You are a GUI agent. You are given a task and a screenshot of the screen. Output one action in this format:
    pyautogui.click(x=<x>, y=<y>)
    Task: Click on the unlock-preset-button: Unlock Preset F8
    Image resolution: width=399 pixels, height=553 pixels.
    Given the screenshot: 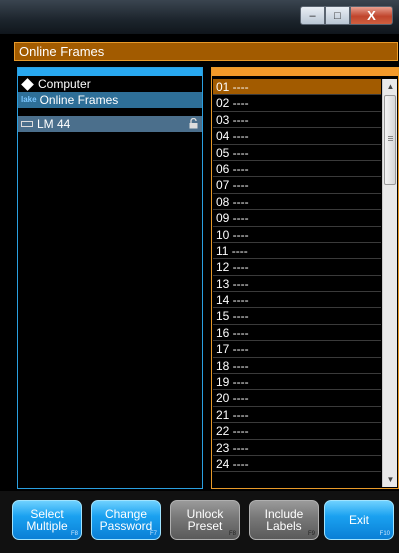 What is the action you would take?
    pyautogui.click(x=205, y=520)
    